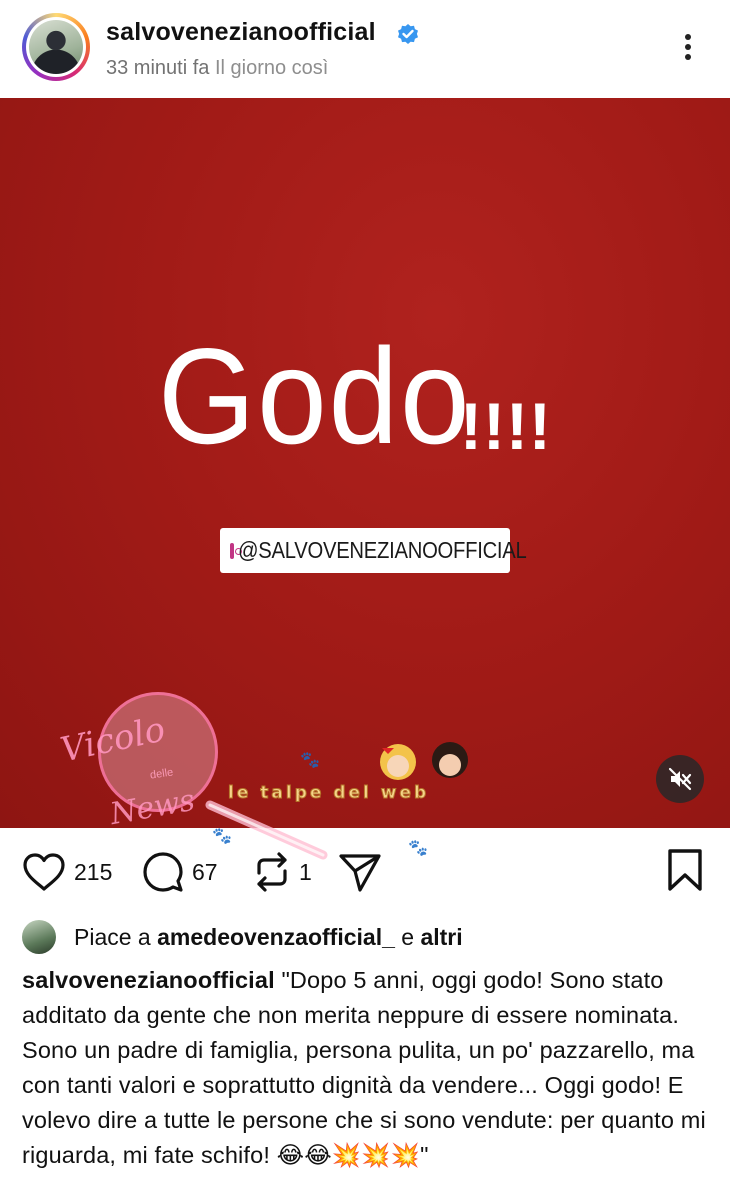 Image resolution: width=730 pixels, height=1200 pixels. Describe the element at coordinates (408, 34) in the screenshot. I see `verified-badge-icon` at that location.